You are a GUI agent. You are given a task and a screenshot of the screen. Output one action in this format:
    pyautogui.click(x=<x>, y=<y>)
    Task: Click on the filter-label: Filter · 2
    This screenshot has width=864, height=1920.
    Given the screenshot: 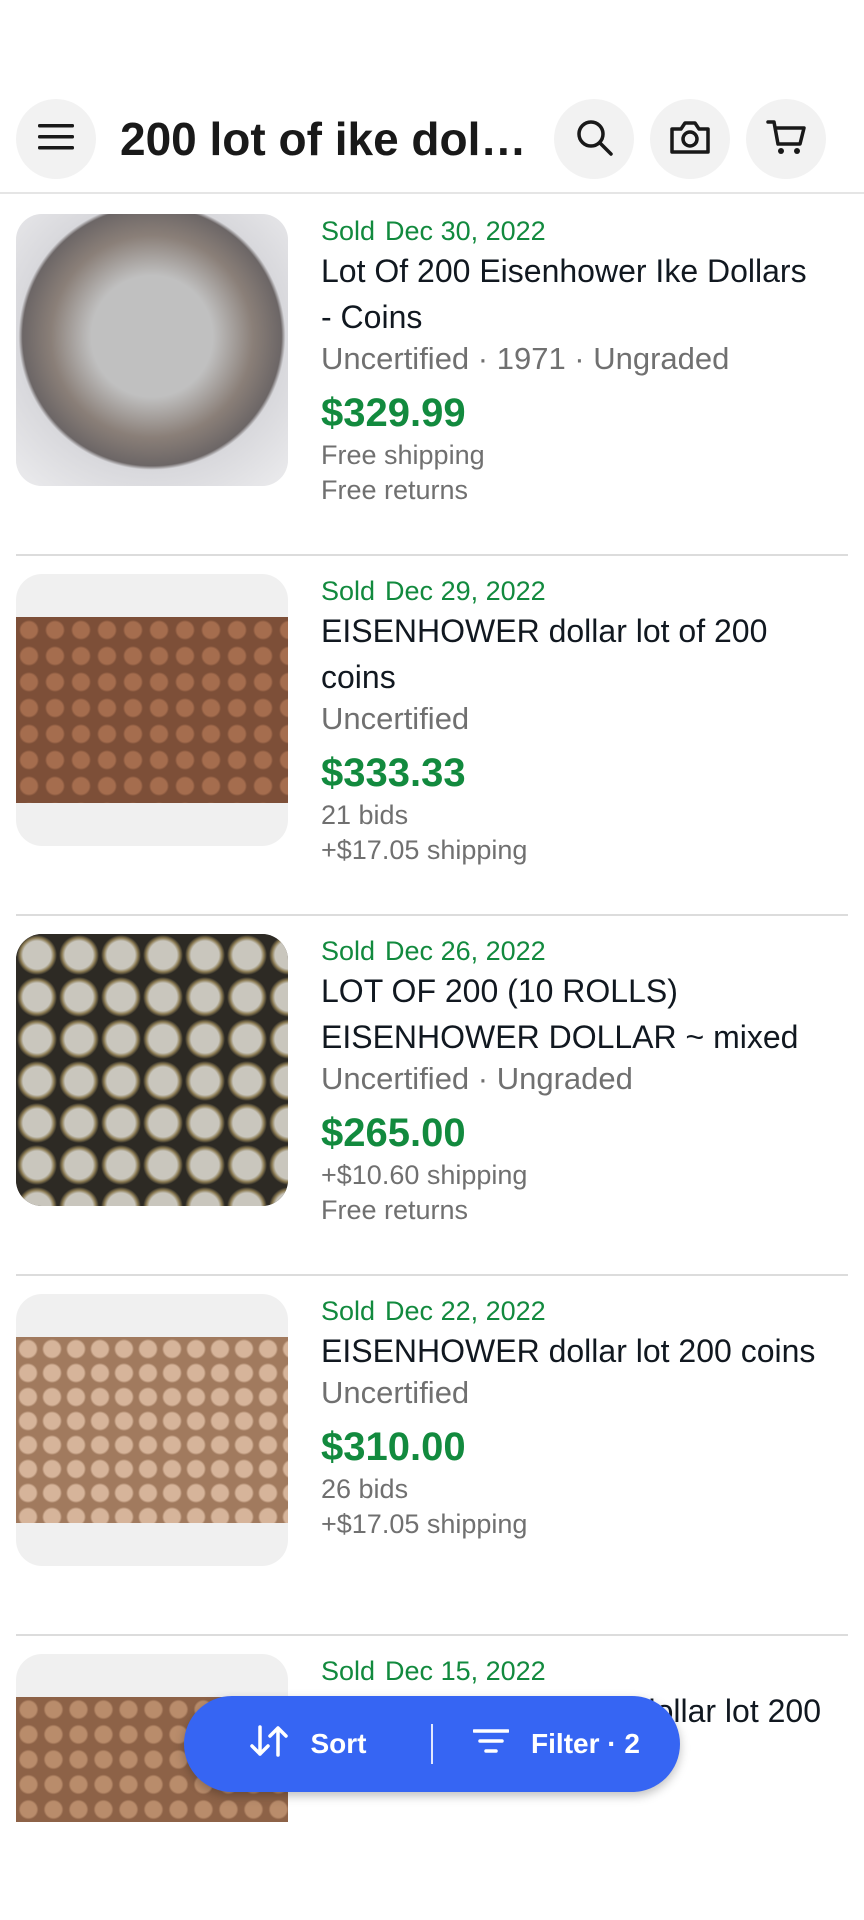 What is the action you would take?
    pyautogui.click(x=585, y=1743)
    